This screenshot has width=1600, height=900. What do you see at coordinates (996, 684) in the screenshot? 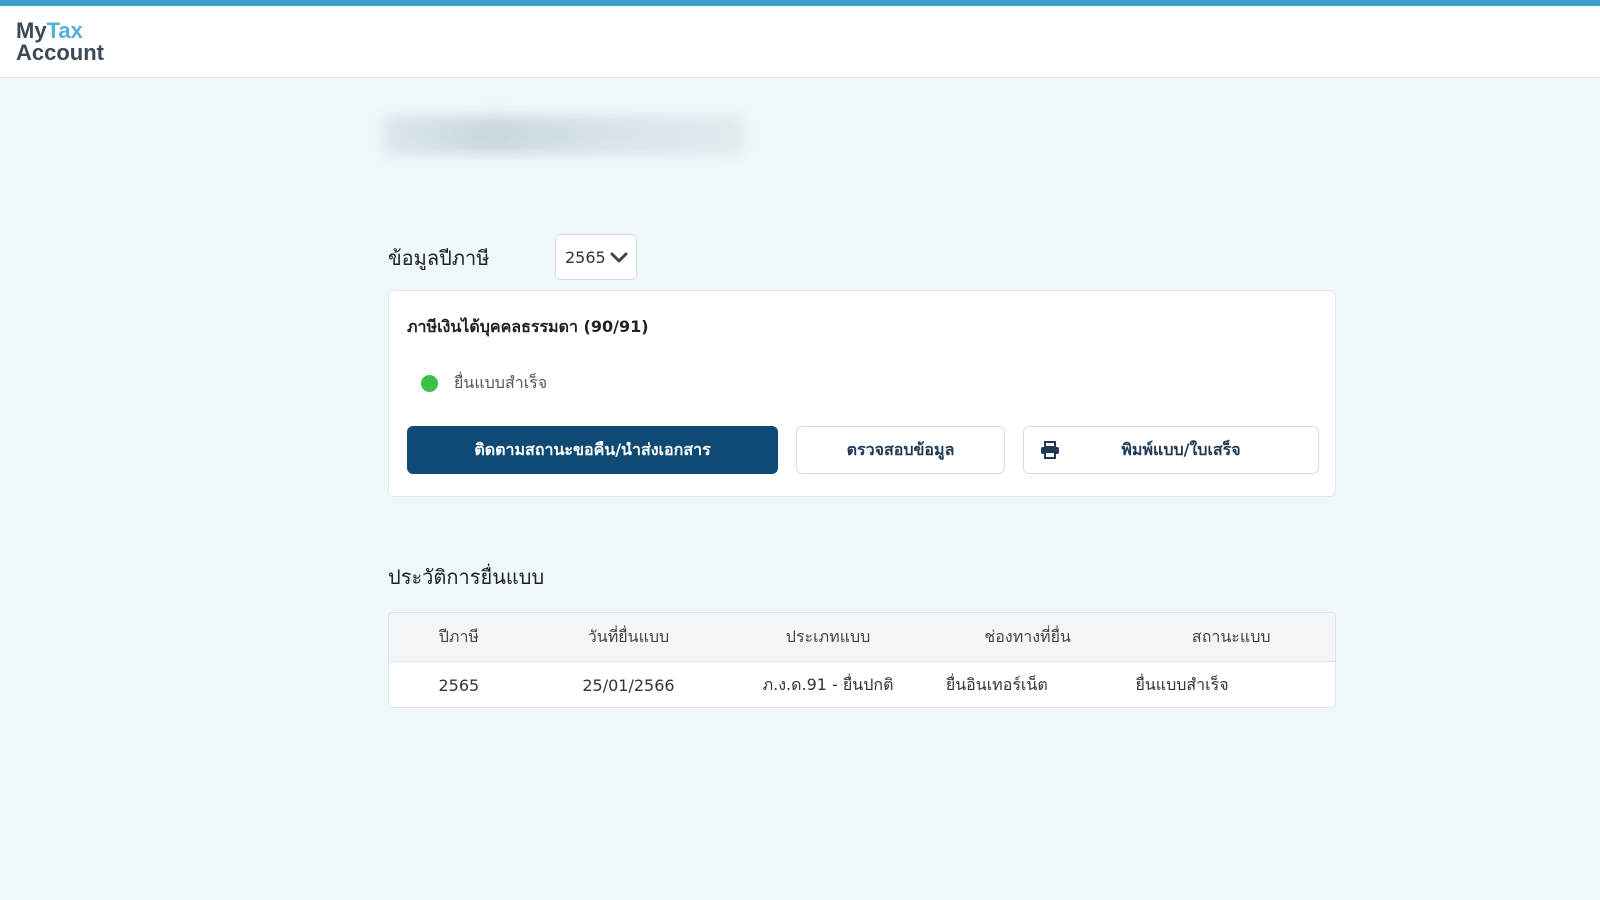
I see `table-cell: ยื่นอินเทอร์เน็ต` at bounding box center [996, 684].